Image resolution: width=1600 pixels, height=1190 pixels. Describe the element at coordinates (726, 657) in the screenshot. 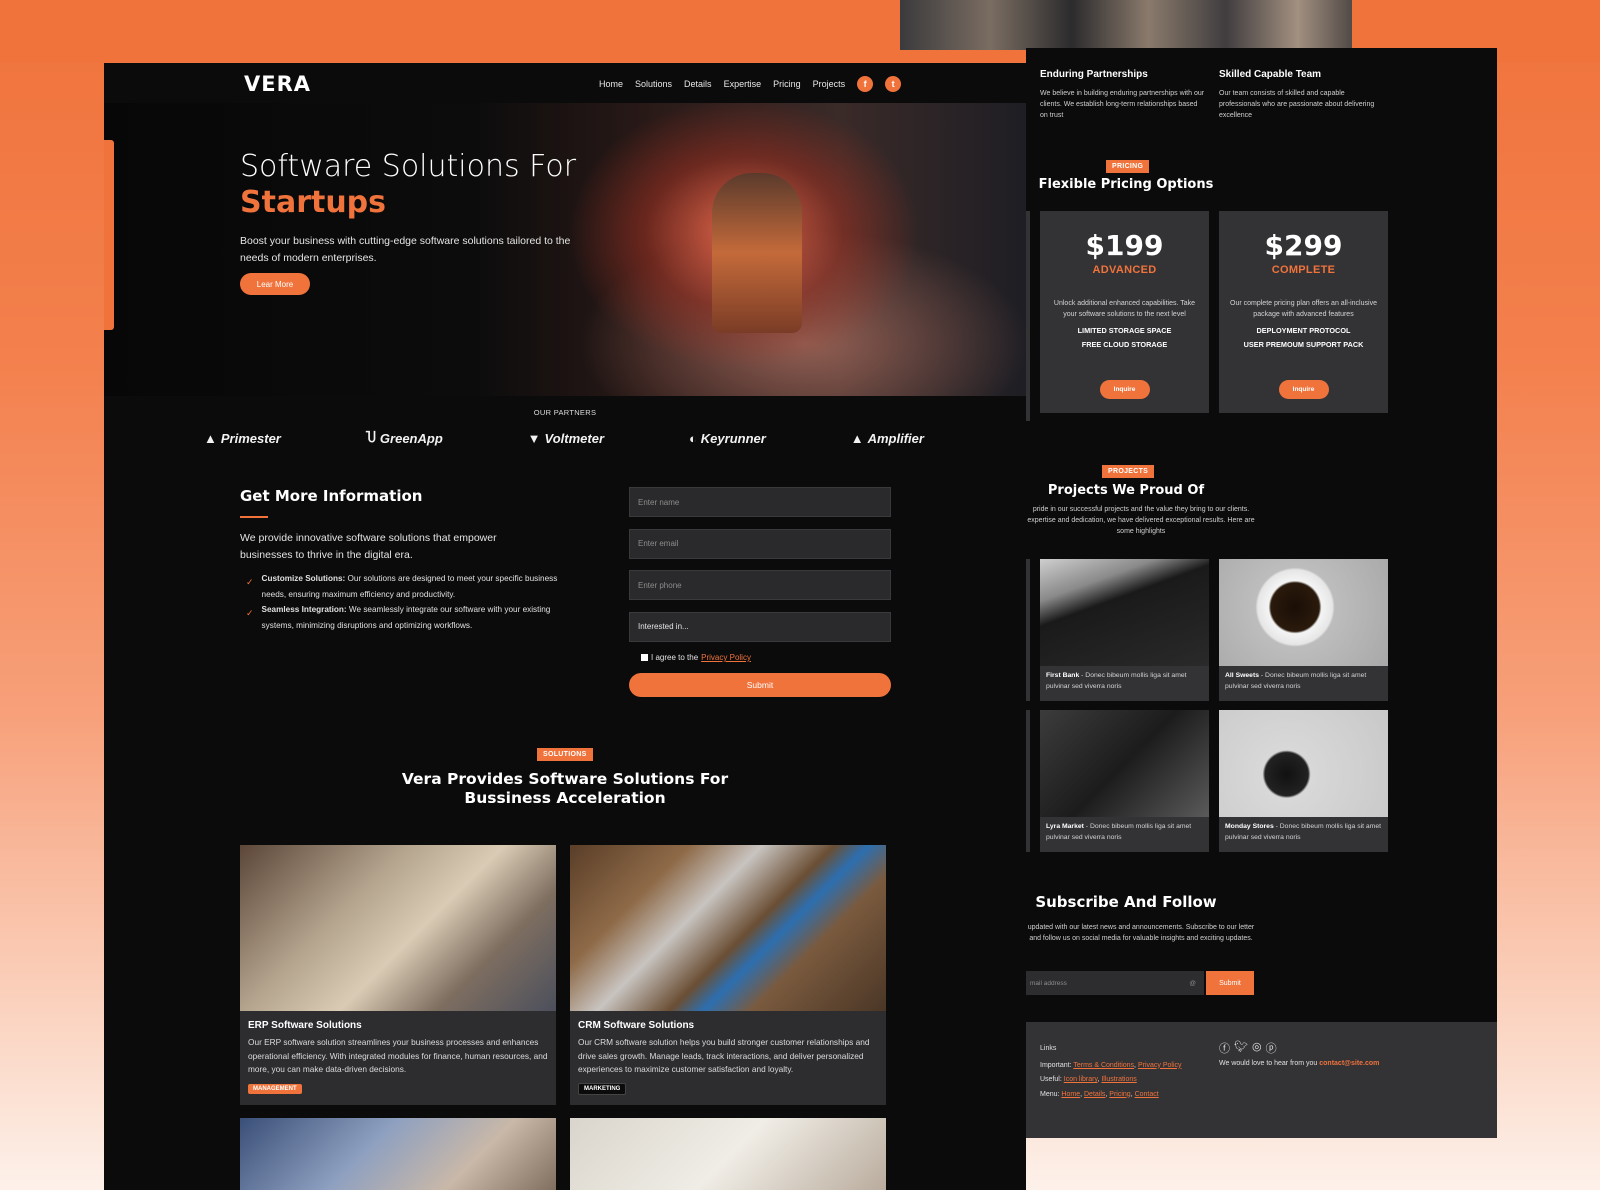

I see `privacy-policy-link: Privacy Policy` at that location.